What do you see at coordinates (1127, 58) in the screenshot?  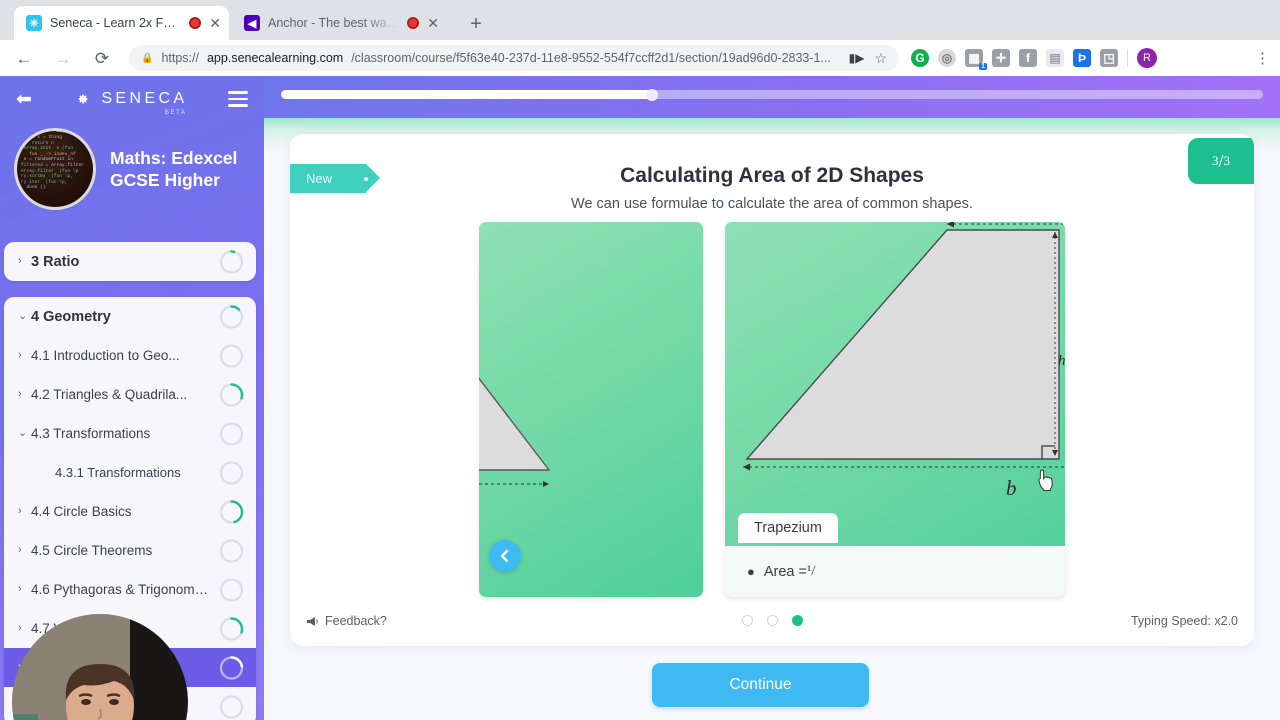 I see `toolbar-divider` at bounding box center [1127, 58].